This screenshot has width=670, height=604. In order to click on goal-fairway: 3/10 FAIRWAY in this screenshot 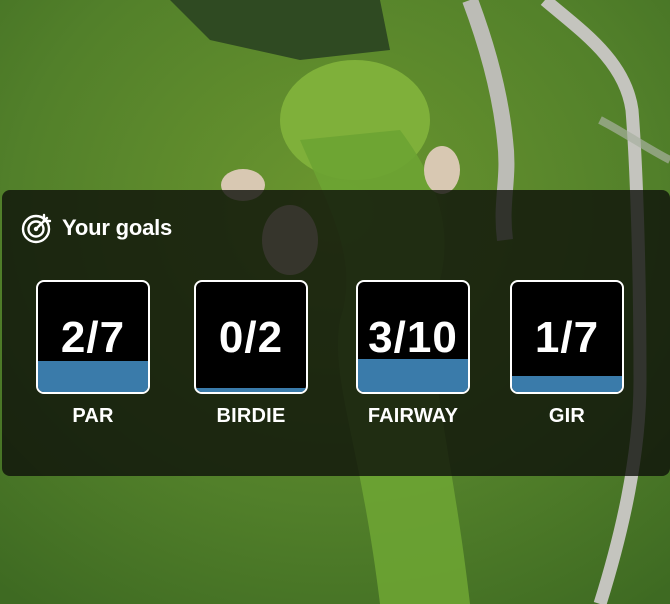, I will do `click(413, 354)`.